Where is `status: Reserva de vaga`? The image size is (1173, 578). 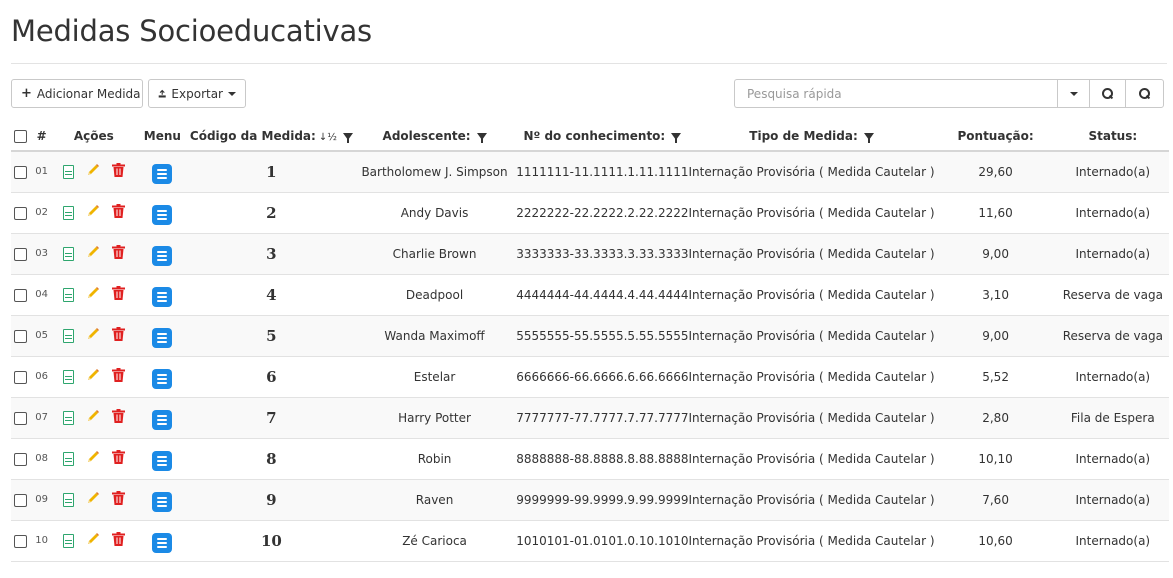
status: Reserva de vaga is located at coordinates (1112, 295).